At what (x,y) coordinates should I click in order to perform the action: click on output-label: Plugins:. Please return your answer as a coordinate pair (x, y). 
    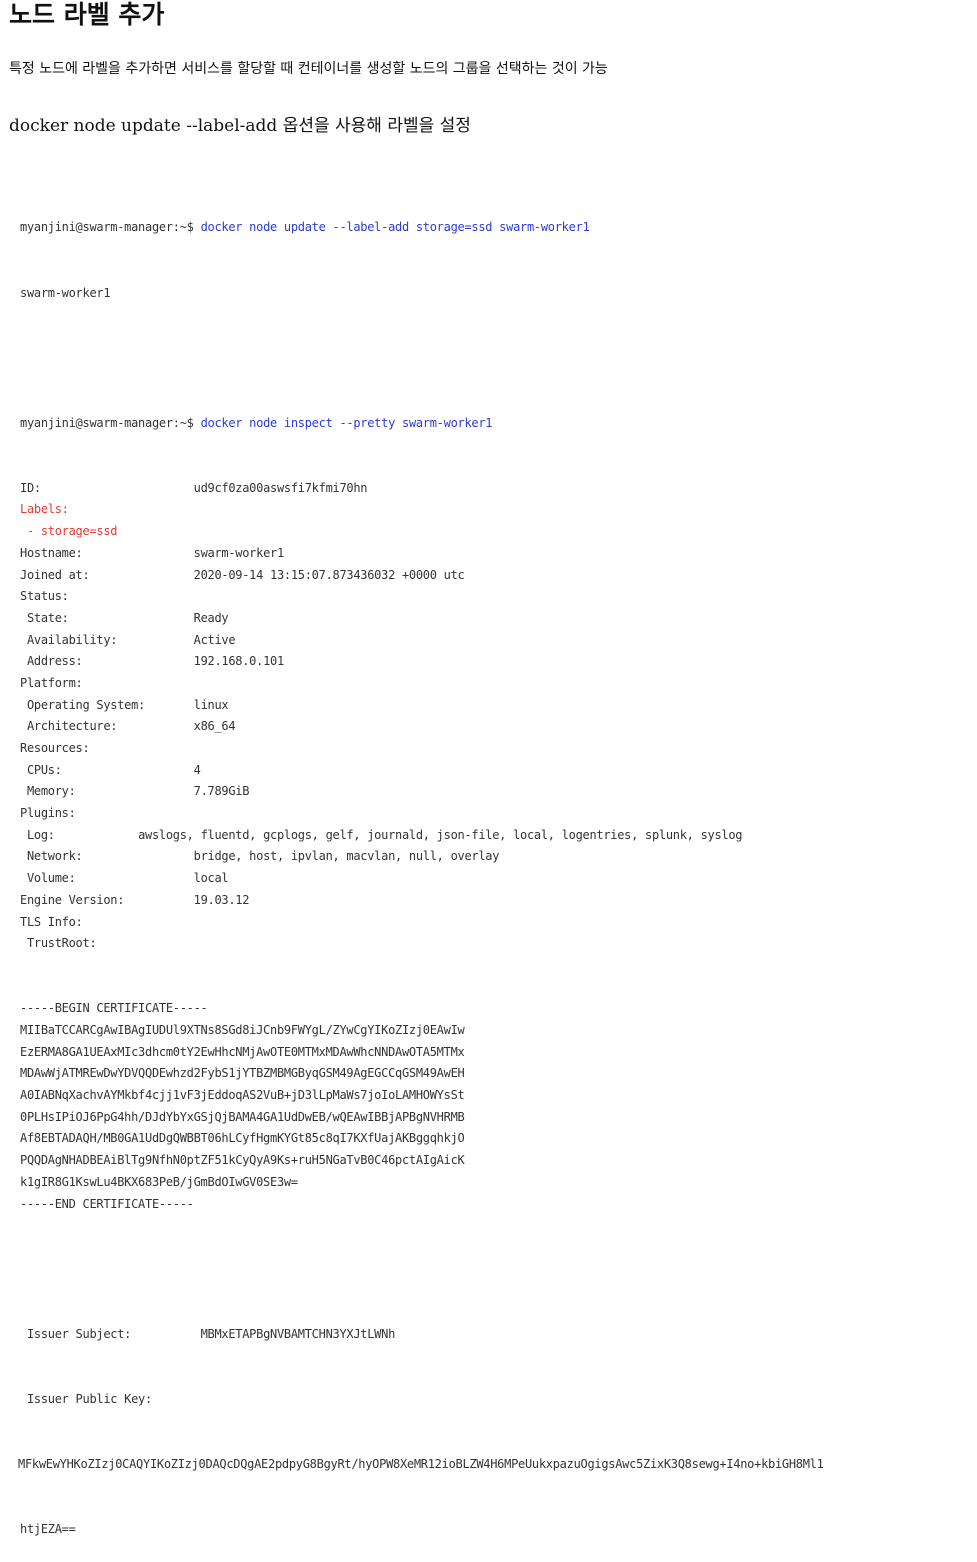
    Looking at the image, I should click on (48, 813).